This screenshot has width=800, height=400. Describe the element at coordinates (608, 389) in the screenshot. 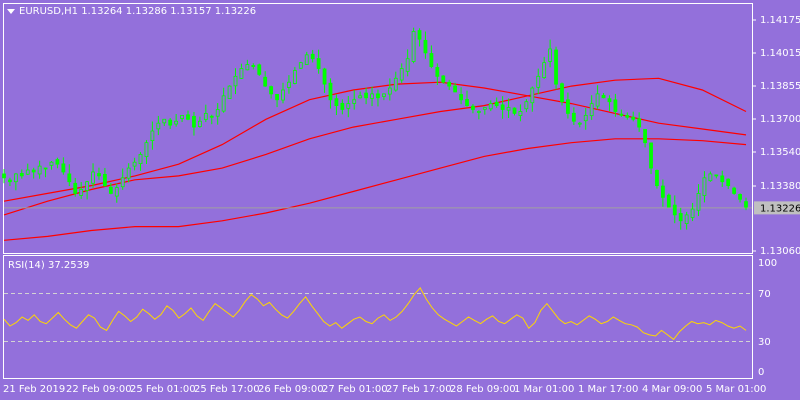

I see `time-label: 1 Mar 17:00` at that location.